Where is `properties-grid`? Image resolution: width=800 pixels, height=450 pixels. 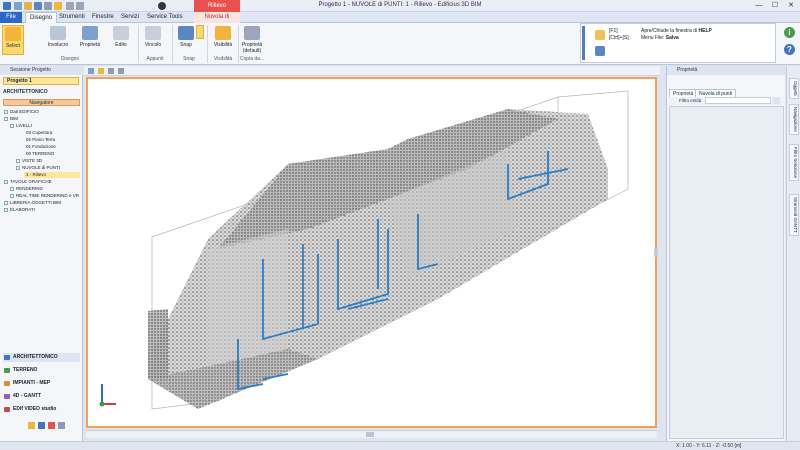
properties-grid is located at coordinates (726, 272).